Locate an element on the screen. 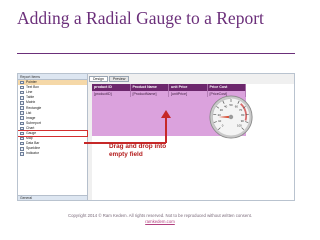 The image size is (320, 240). slide-title: Adding a Radial Gauge to a Report is located at coordinates (140, 18).